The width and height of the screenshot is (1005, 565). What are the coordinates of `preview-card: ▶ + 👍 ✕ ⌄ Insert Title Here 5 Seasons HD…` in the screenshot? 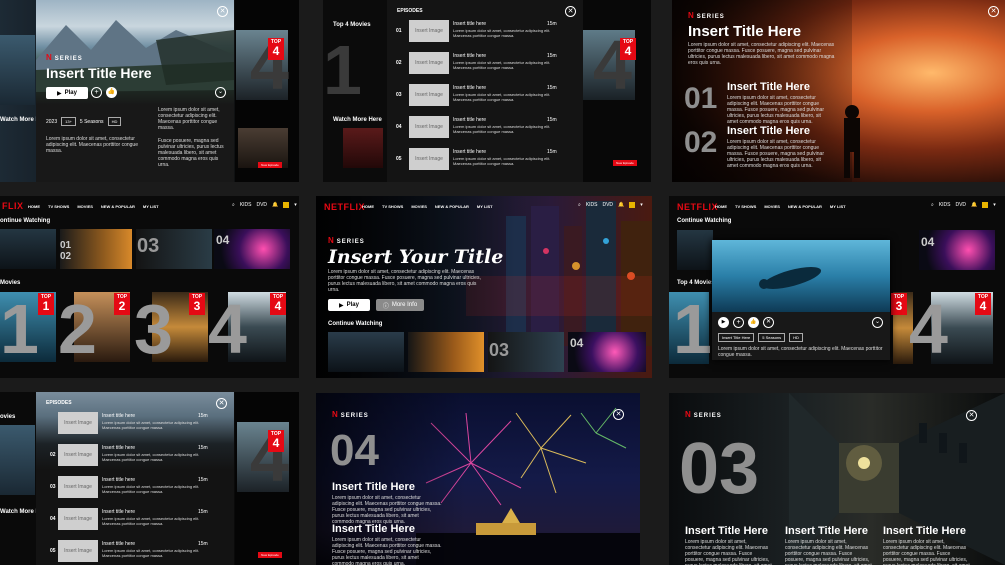 It's located at (801, 300).